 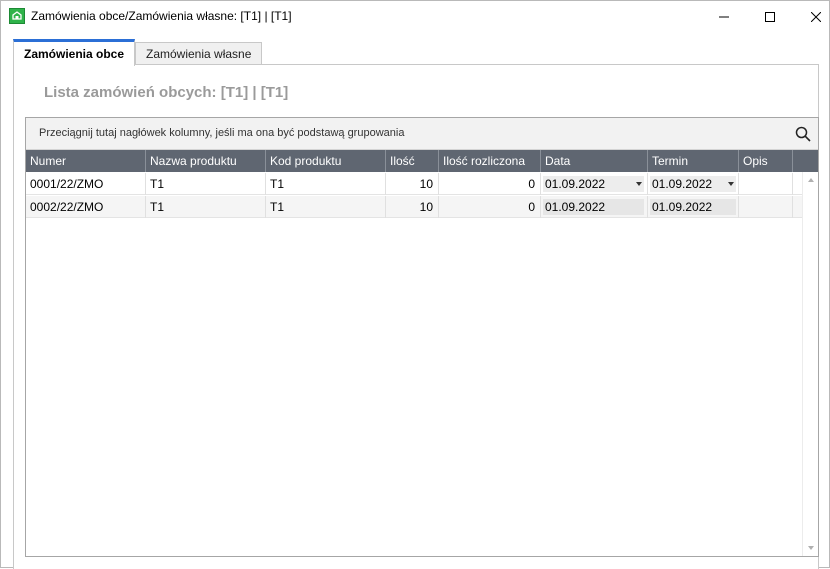 What do you see at coordinates (86, 207) in the screenshot?
I see `cell-numer: 0002/22/ZMO` at bounding box center [86, 207].